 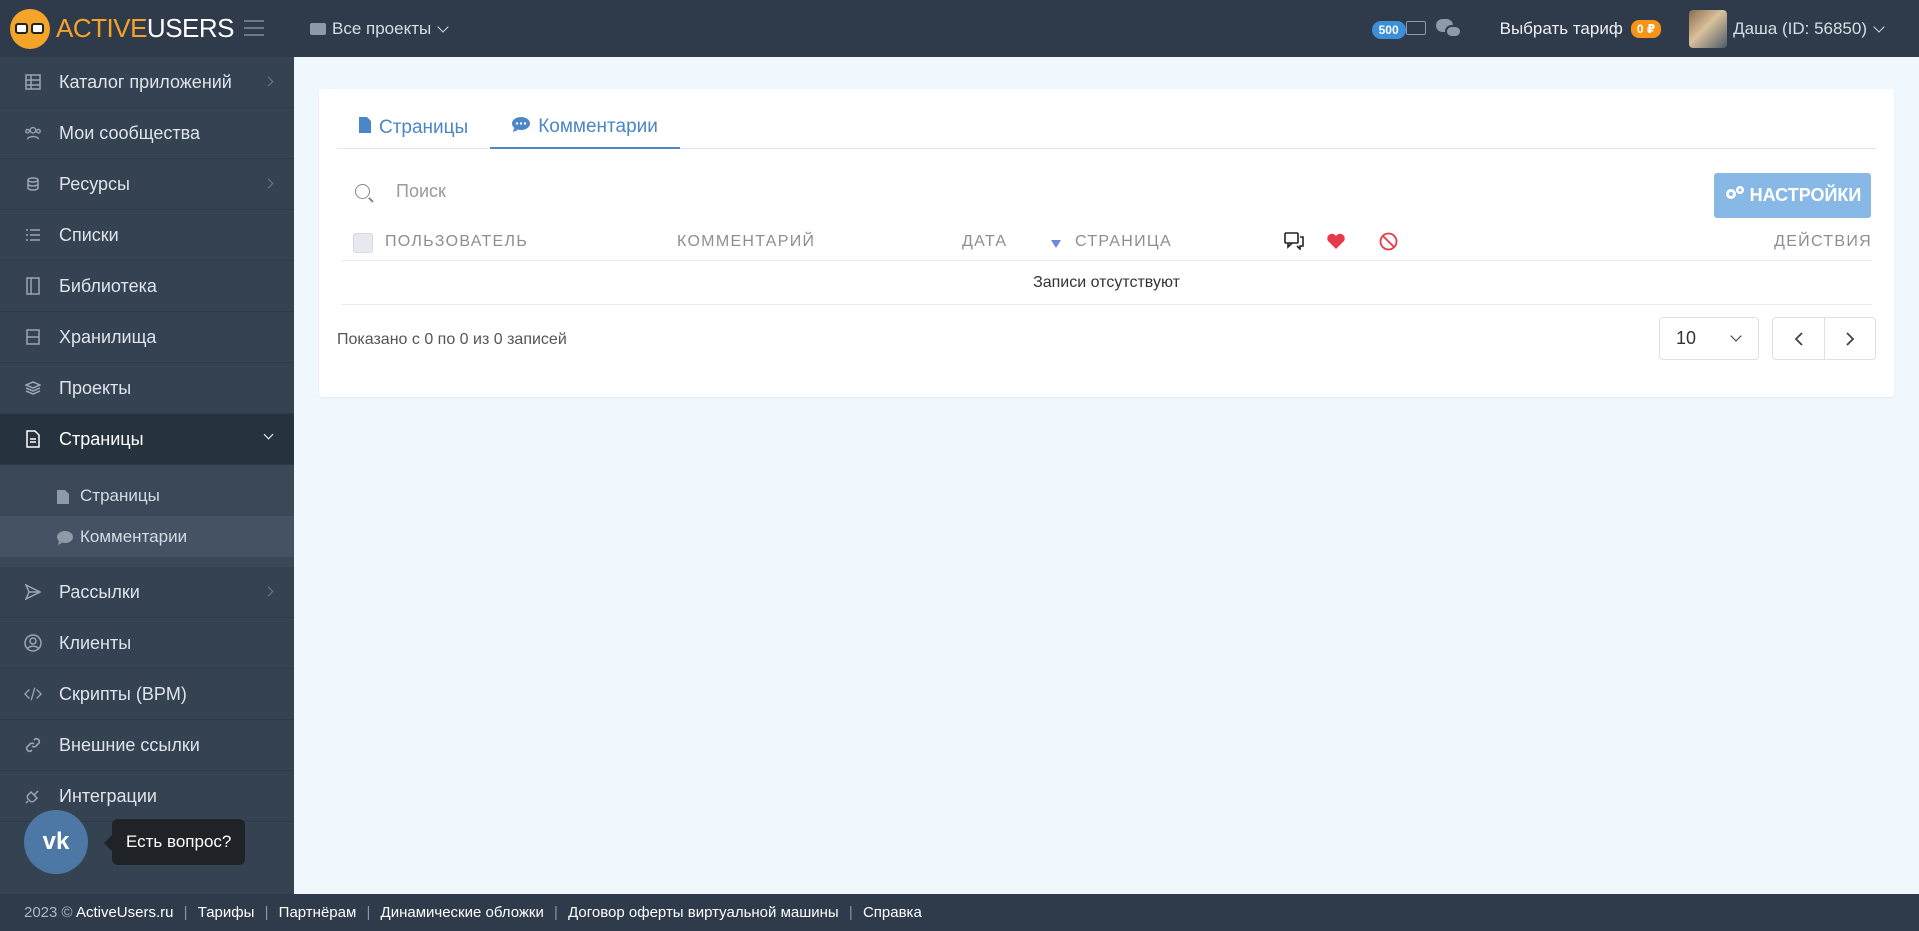 I want to click on sidebar-item-label: Ресурсы, so click(x=94, y=183).